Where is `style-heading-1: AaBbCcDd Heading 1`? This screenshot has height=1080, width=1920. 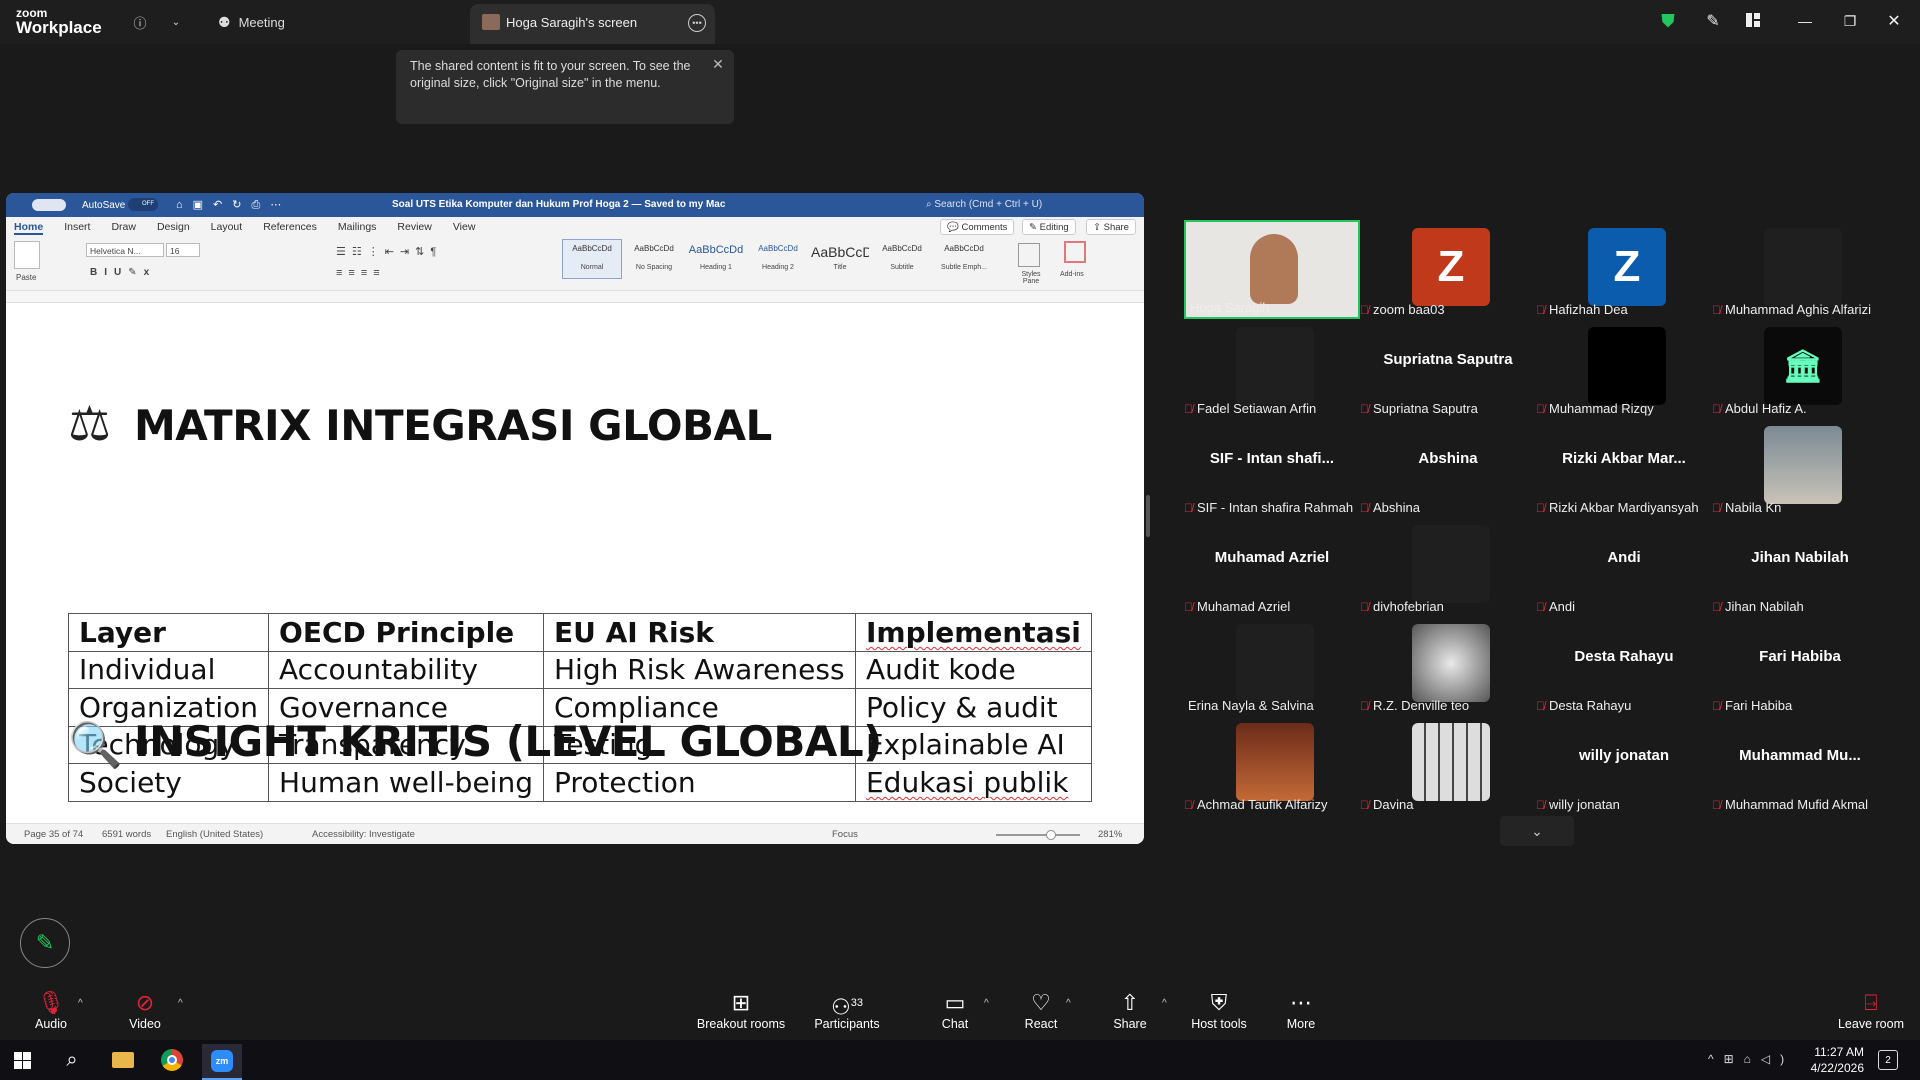
style-heading-1: AaBbCcDd Heading 1 is located at coordinates (716, 259).